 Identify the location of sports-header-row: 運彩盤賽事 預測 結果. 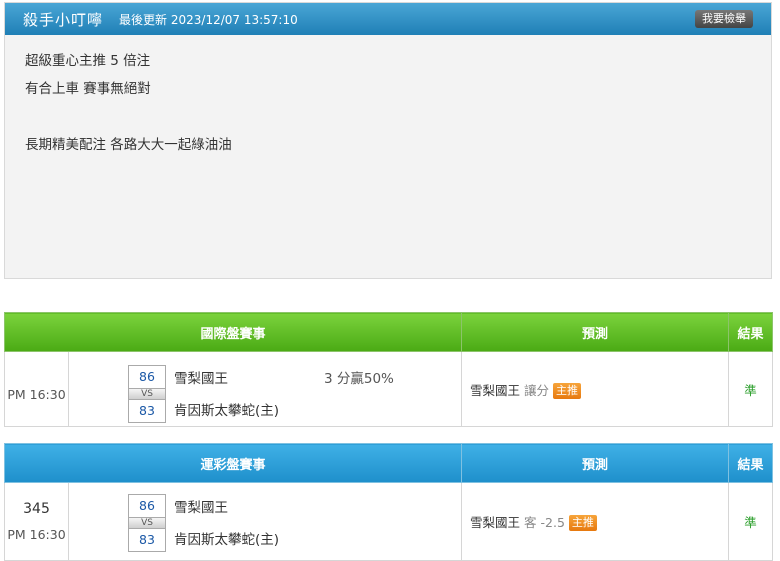
(388, 463).